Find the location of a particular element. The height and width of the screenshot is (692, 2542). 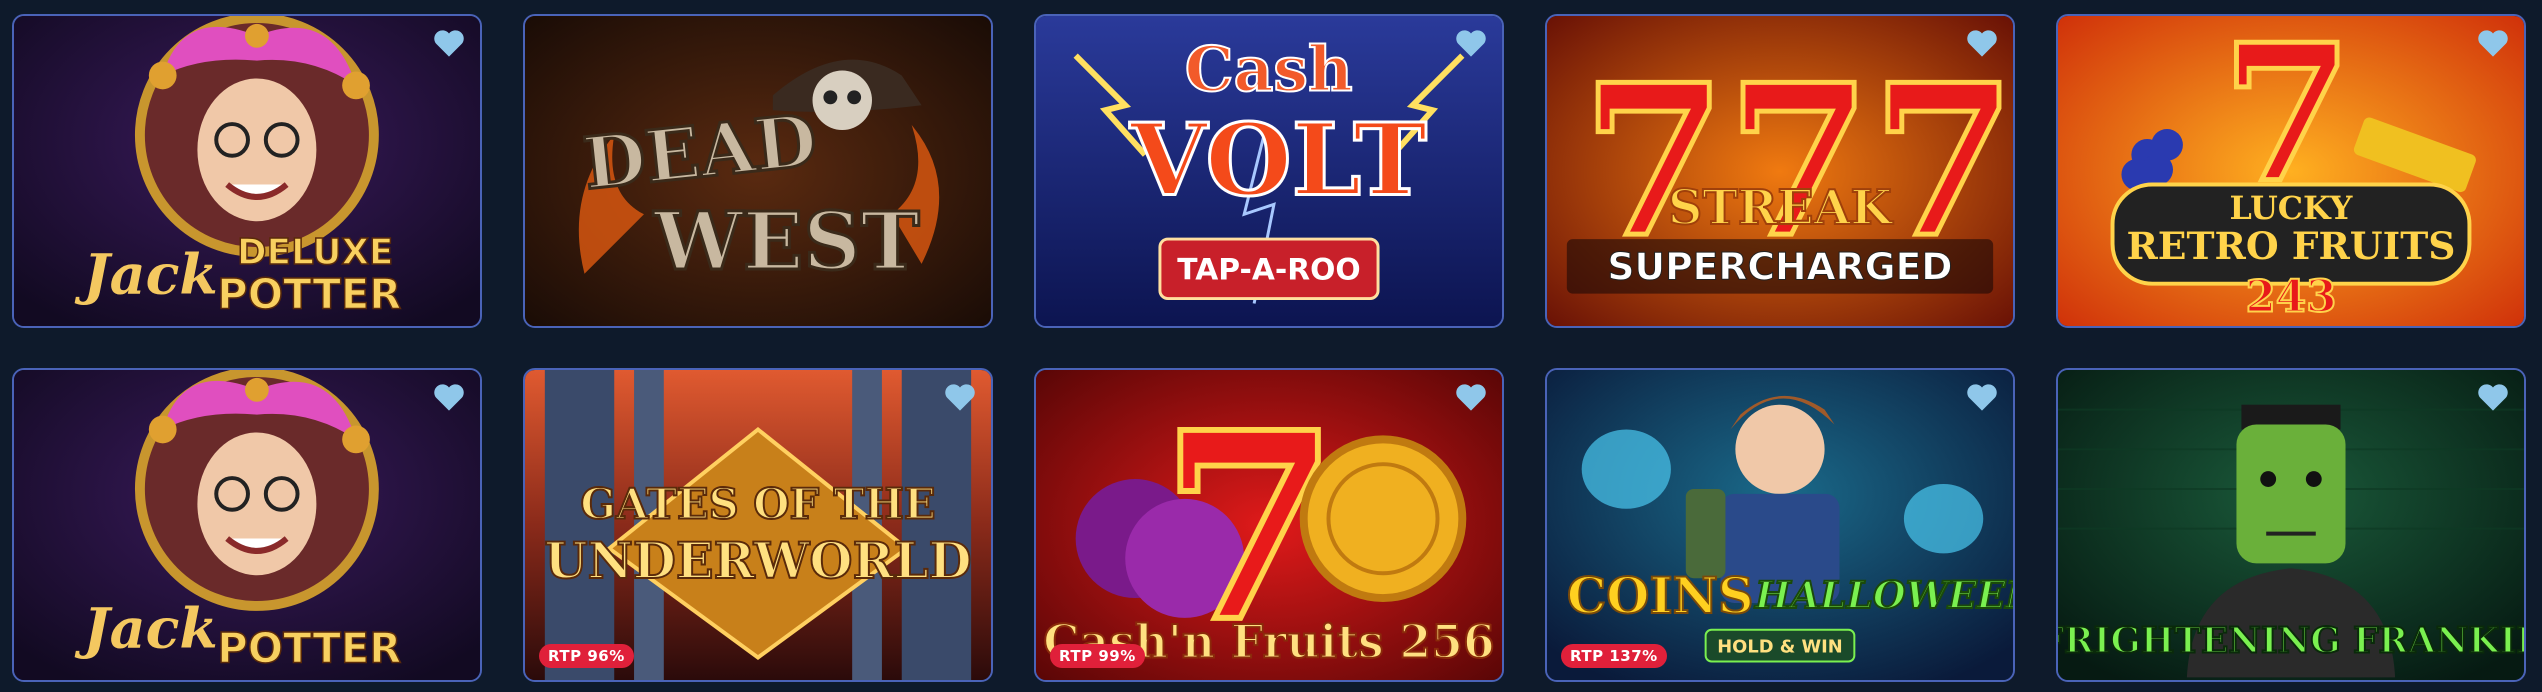

game-thumbnail: COINS HALLOWEEN HOLD & WIN is located at coordinates (1780, 525).